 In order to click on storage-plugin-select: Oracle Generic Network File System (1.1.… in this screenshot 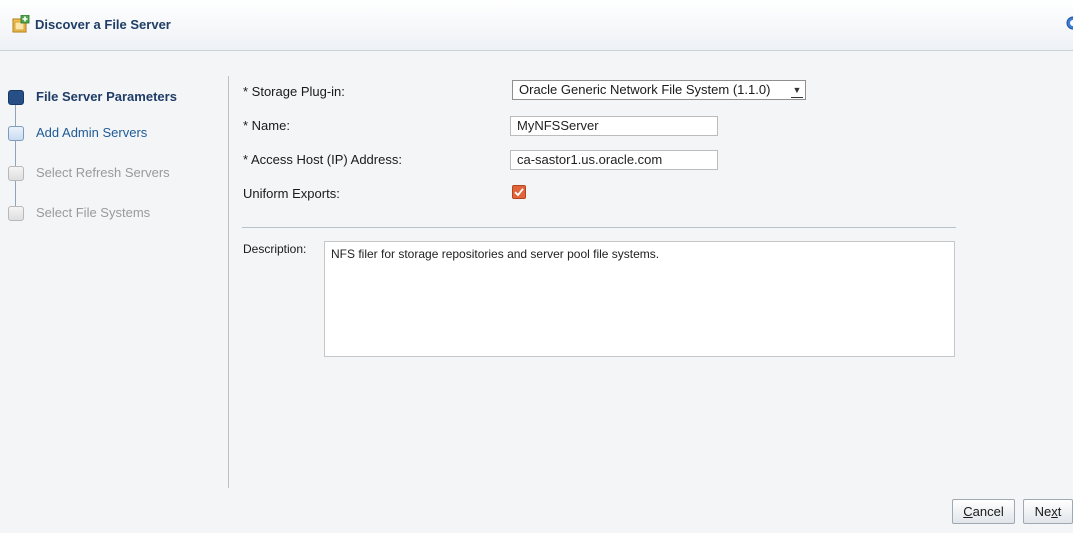, I will do `click(659, 90)`.